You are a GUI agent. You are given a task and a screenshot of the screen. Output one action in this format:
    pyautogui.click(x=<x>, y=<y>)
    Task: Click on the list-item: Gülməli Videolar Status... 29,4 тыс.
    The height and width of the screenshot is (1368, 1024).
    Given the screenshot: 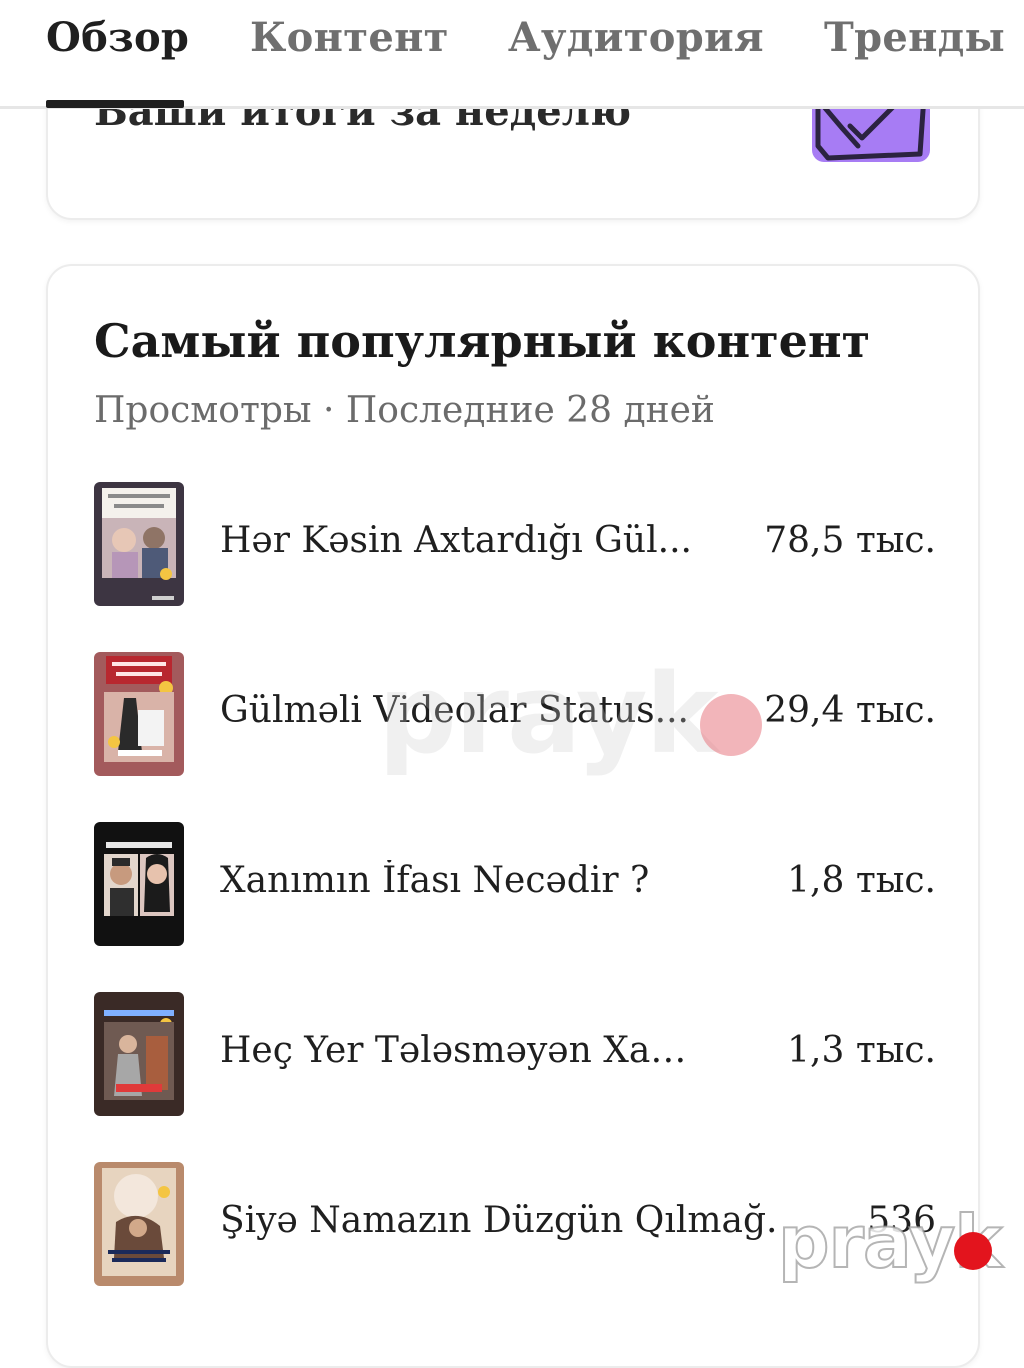 What is the action you would take?
    pyautogui.click(x=515, y=715)
    